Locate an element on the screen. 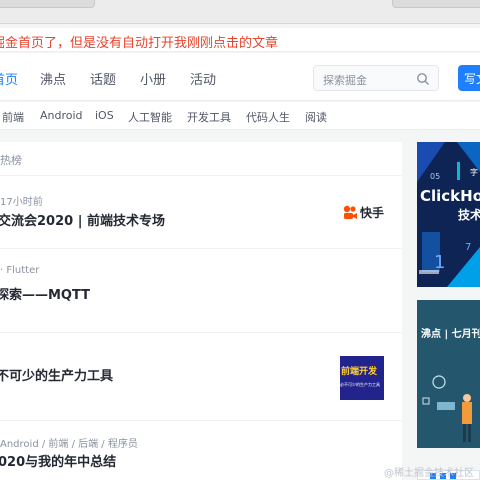 The image size is (480, 480). category-code-life: 代码人生 is located at coordinates (268, 117).